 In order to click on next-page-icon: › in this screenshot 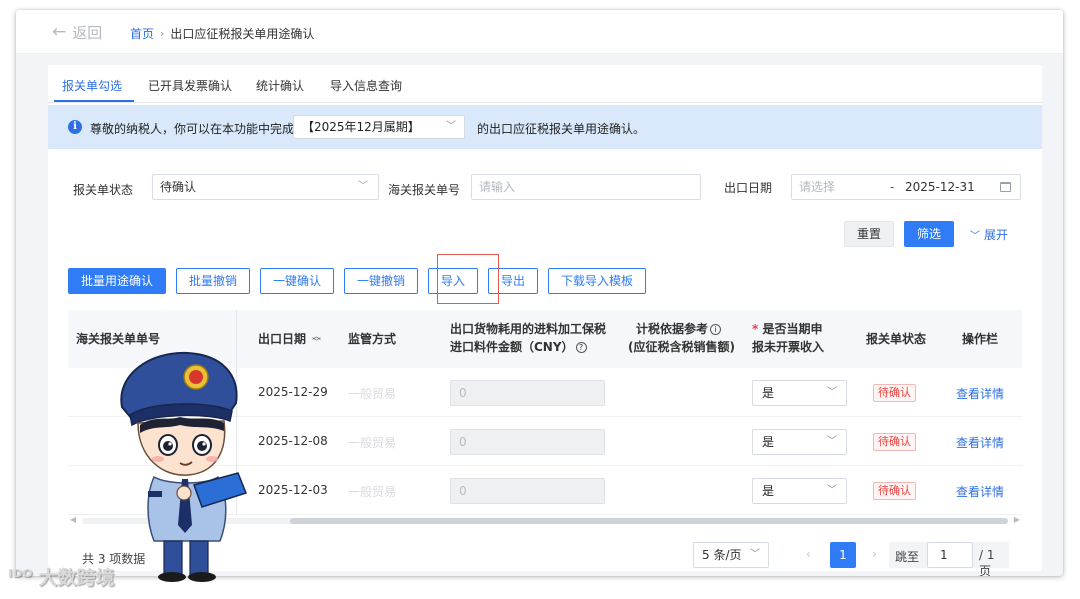, I will do `click(874, 554)`.